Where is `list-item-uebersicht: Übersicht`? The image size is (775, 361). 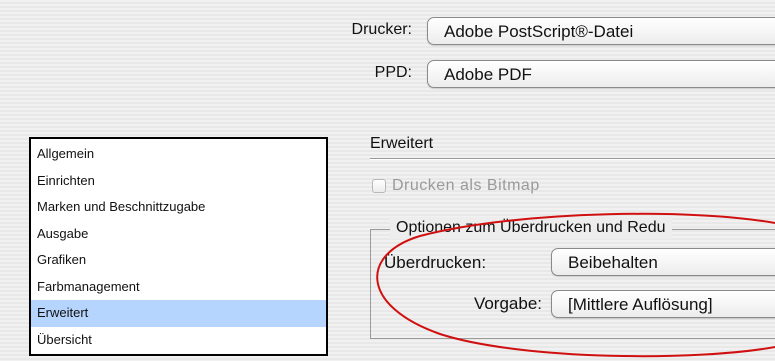
list-item-uebersicht: Übersicht is located at coordinates (178, 340).